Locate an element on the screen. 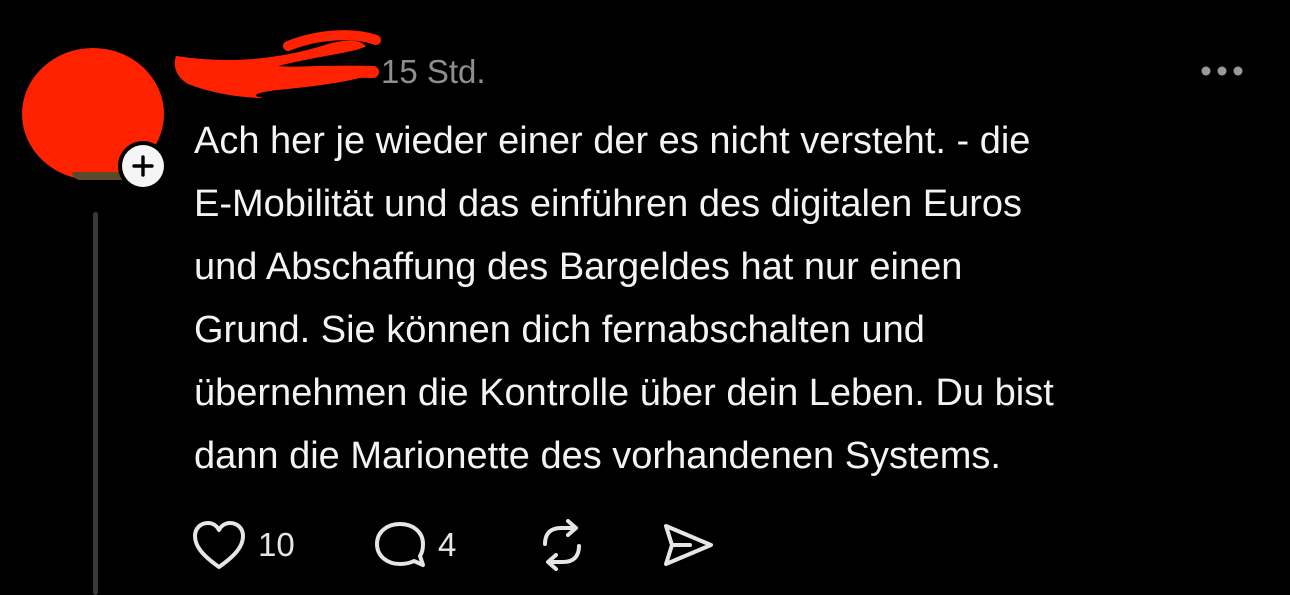 This screenshot has height=595, width=1290. like-button: 10 is located at coordinates (242, 545).